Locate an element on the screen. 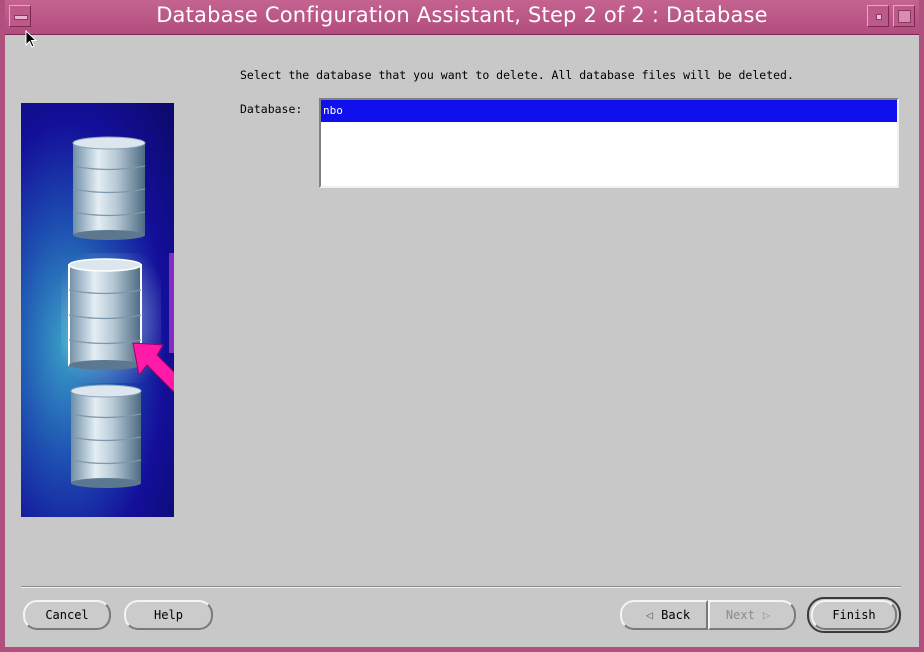 The width and height of the screenshot is (924, 652). back-button: ◁ Back is located at coordinates (664, 615).